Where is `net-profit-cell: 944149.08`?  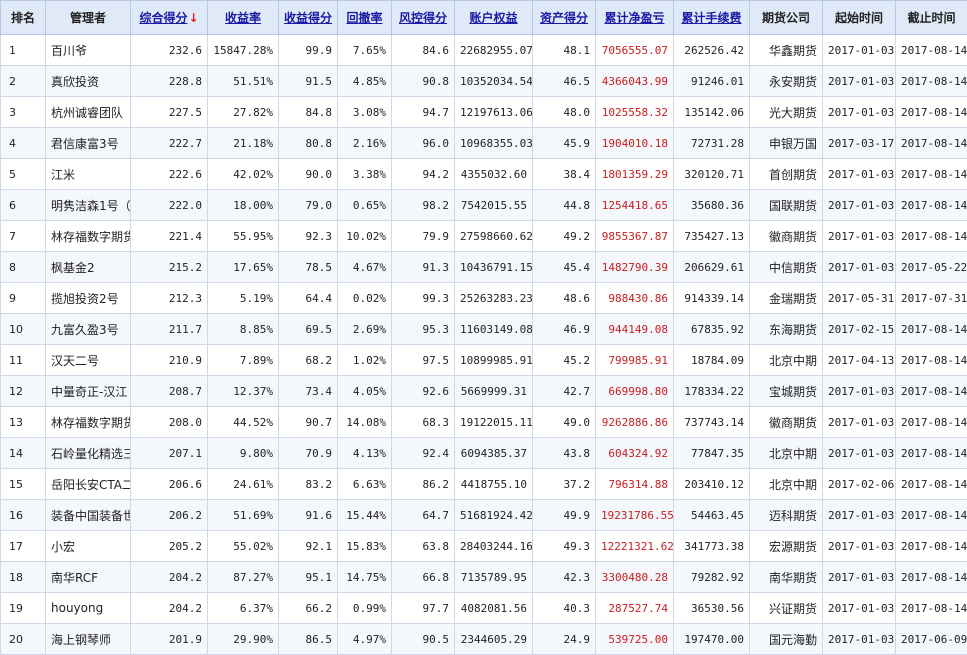
net-profit-cell: 944149.08 is located at coordinates (635, 329).